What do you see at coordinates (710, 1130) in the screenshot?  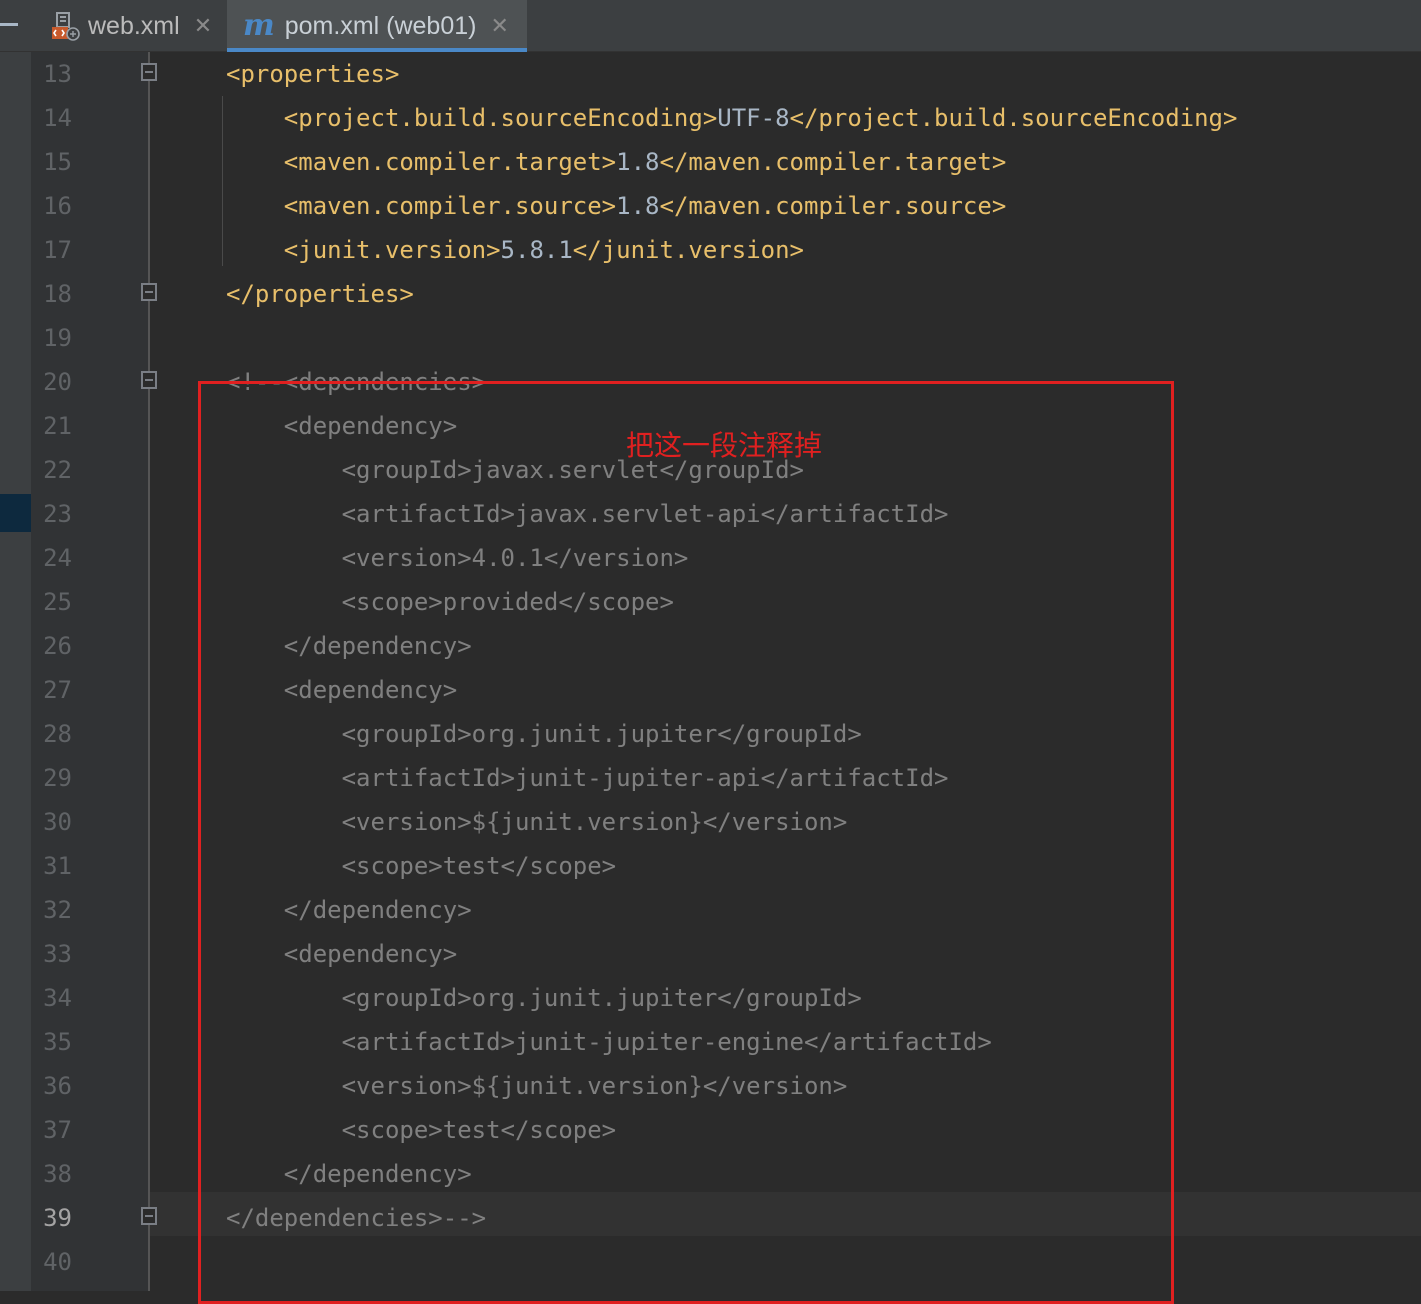 I see `code-line: 37 <scope>test</scope>` at bounding box center [710, 1130].